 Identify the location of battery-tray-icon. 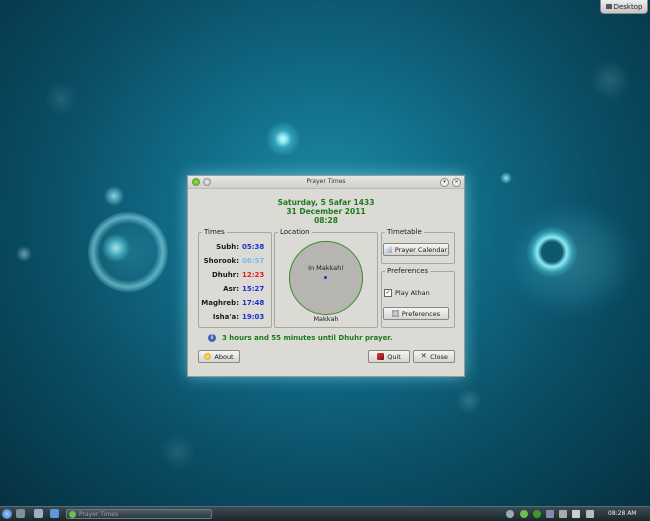
(590, 514).